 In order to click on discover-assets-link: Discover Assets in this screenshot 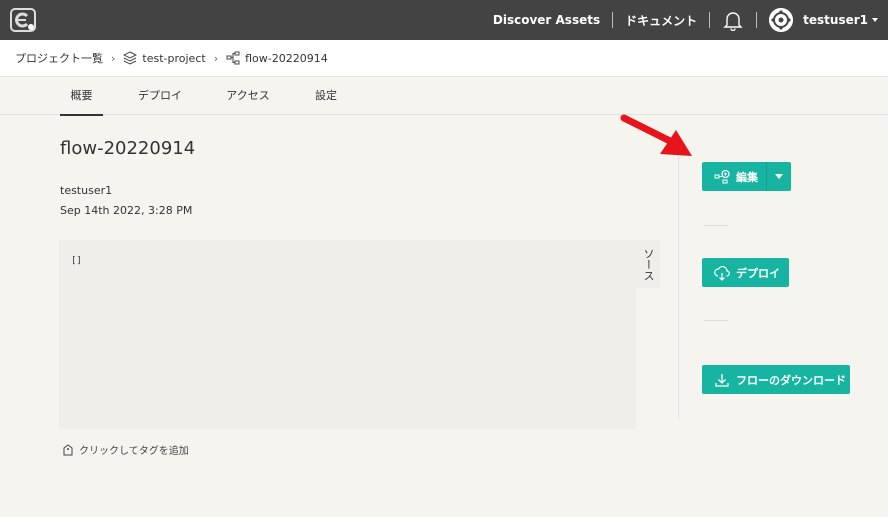, I will do `click(546, 20)`.